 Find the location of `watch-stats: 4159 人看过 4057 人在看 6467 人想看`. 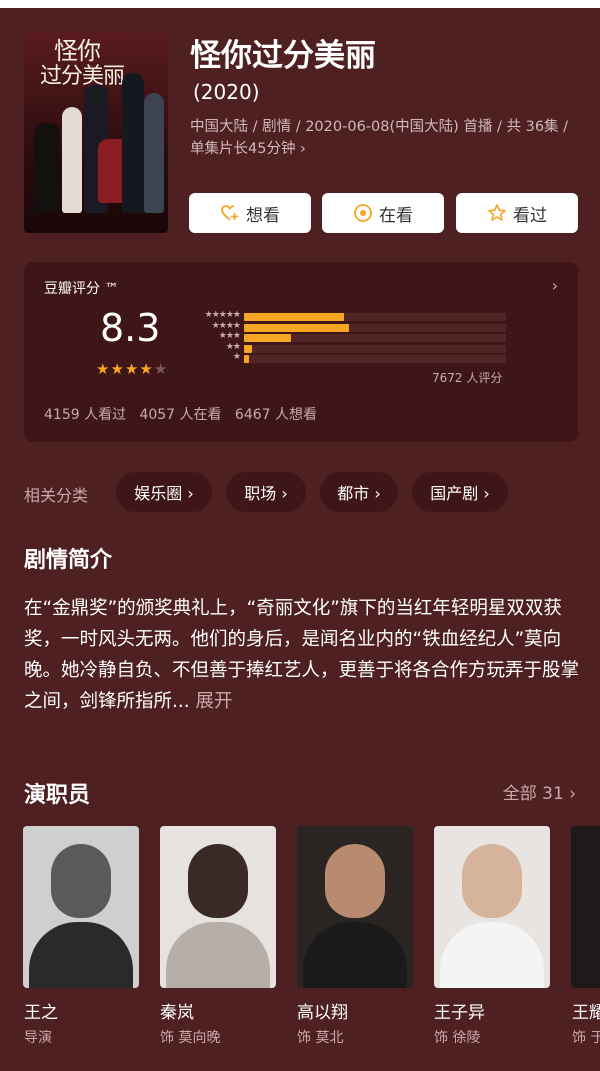

watch-stats: 4159 人看过 4057 人在看 6467 人想看 is located at coordinates (180, 414).